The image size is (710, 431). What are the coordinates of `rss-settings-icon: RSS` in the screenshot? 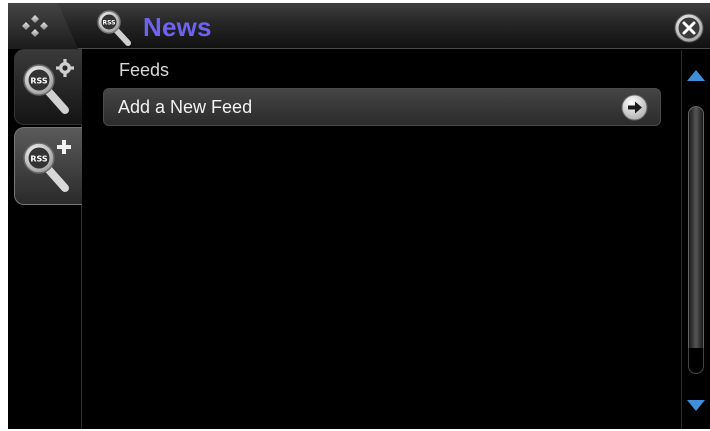 It's located at (48, 86).